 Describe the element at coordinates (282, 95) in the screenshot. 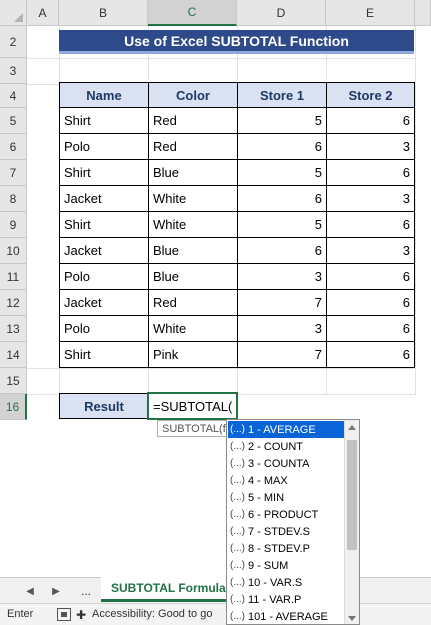

I see `header-store-1: Store 1` at that location.